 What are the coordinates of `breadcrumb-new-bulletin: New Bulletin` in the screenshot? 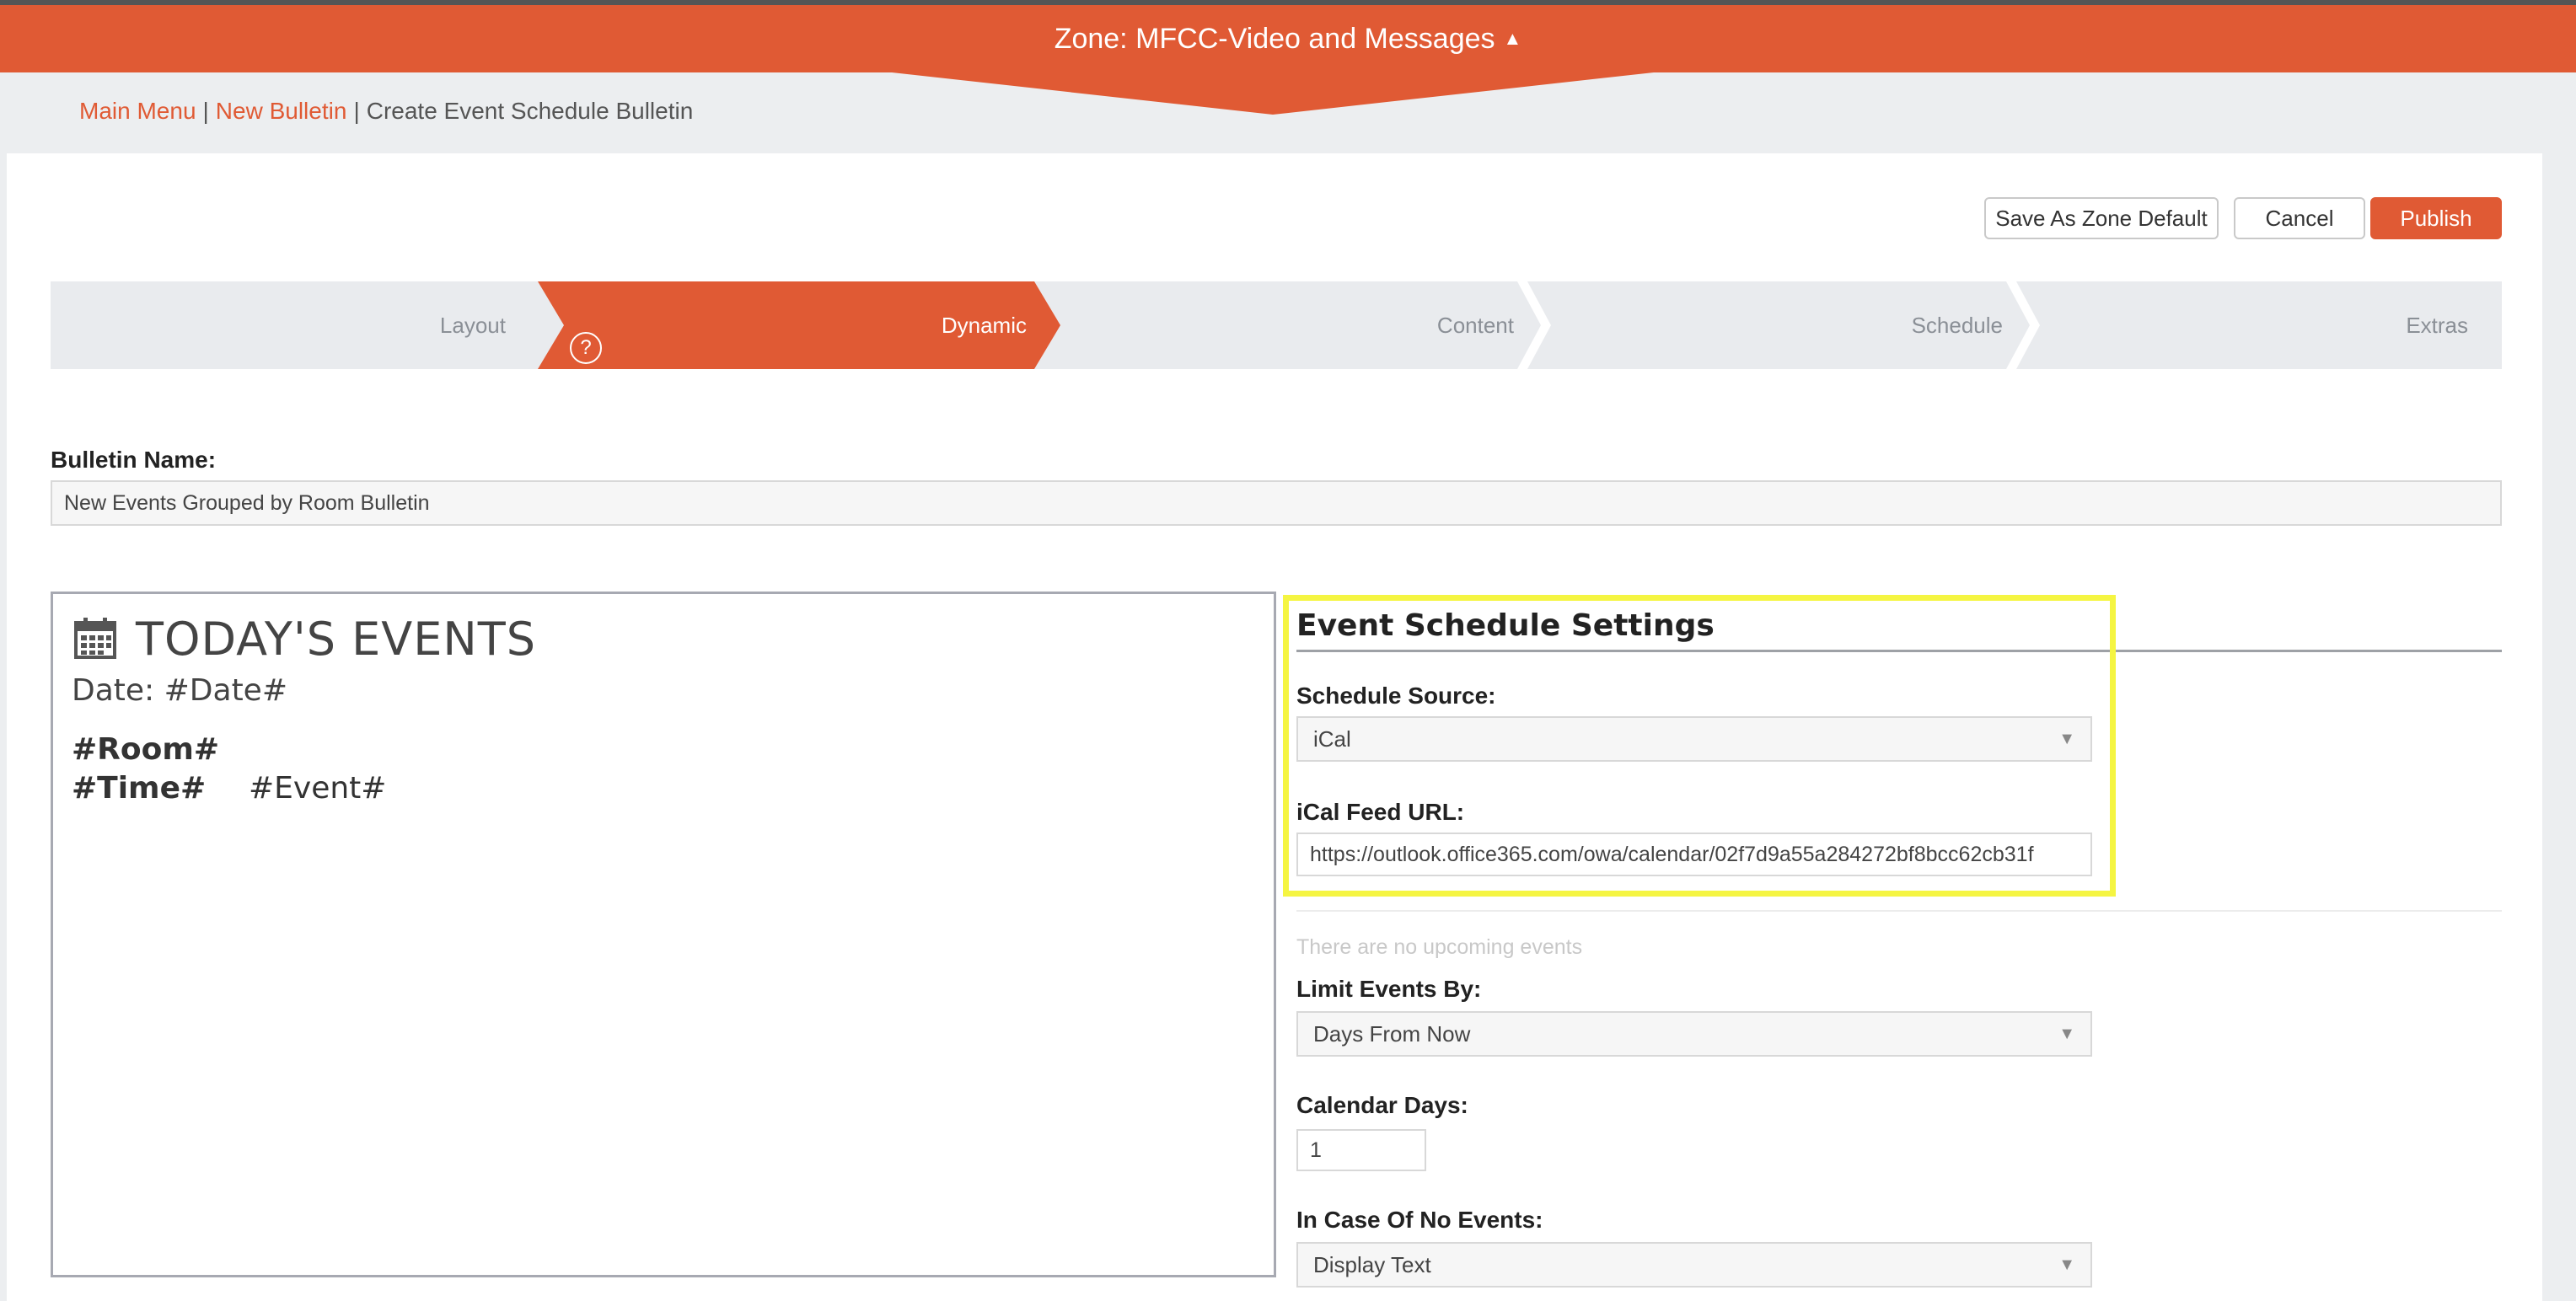 It's located at (281, 111).